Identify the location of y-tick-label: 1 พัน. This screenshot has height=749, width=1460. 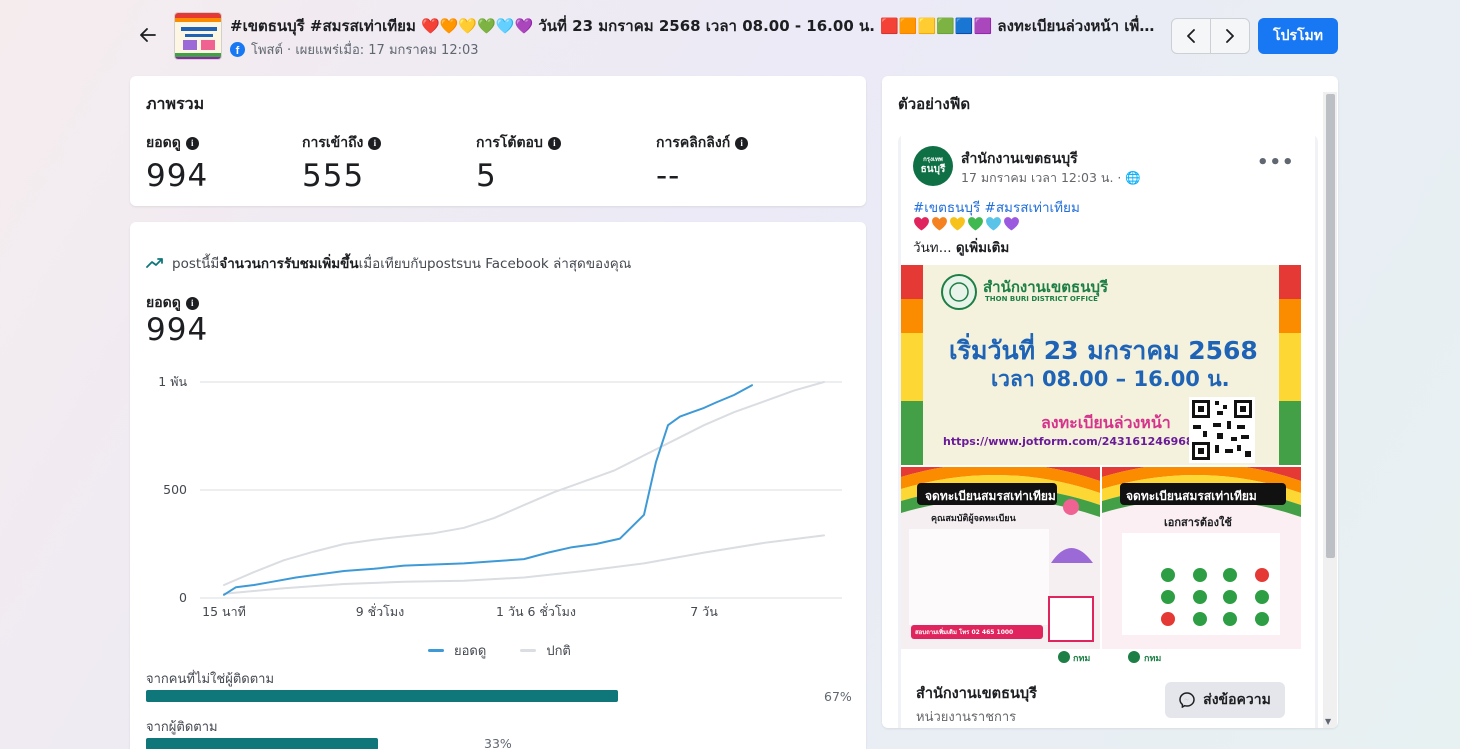
(172, 381).